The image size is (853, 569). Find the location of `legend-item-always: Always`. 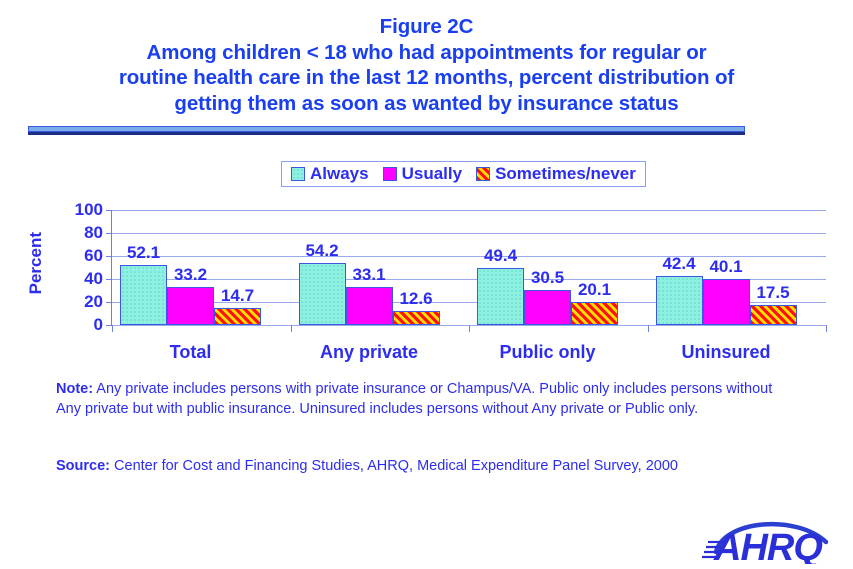

legend-item-always: Always is located at coordinates (330, 174).